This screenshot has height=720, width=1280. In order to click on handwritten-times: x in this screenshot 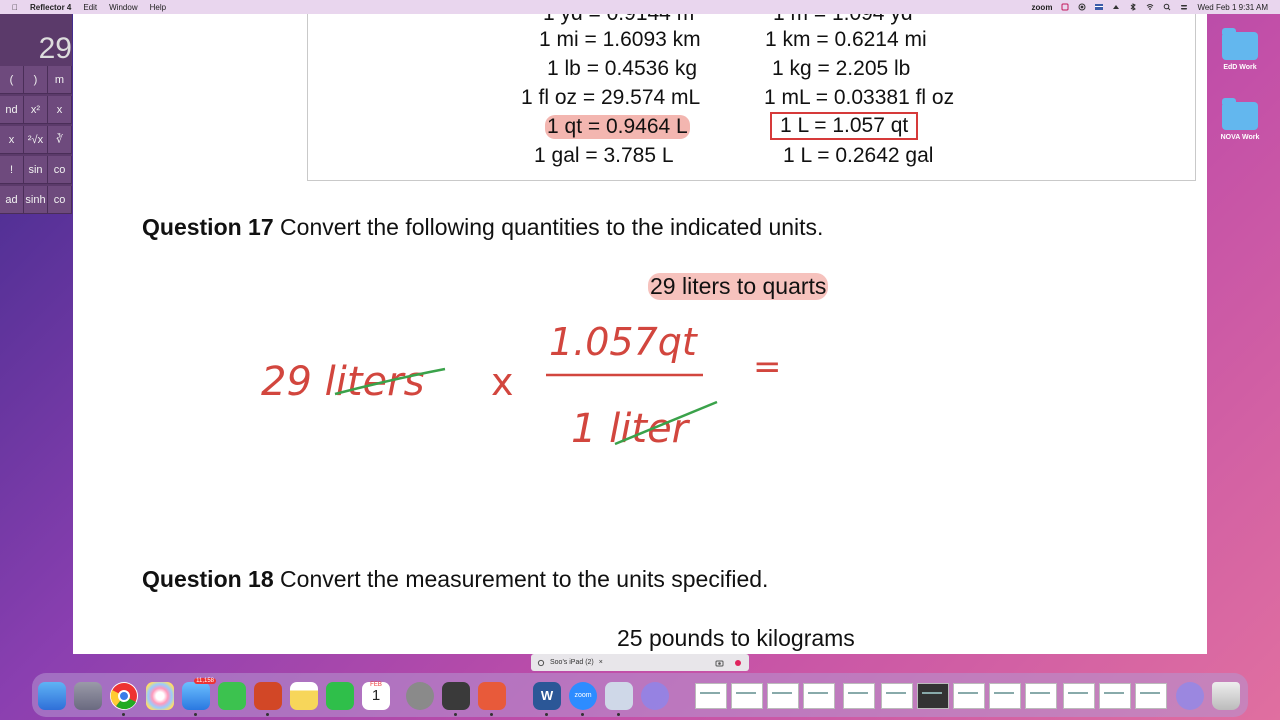, I will do `click(502, 382)`.